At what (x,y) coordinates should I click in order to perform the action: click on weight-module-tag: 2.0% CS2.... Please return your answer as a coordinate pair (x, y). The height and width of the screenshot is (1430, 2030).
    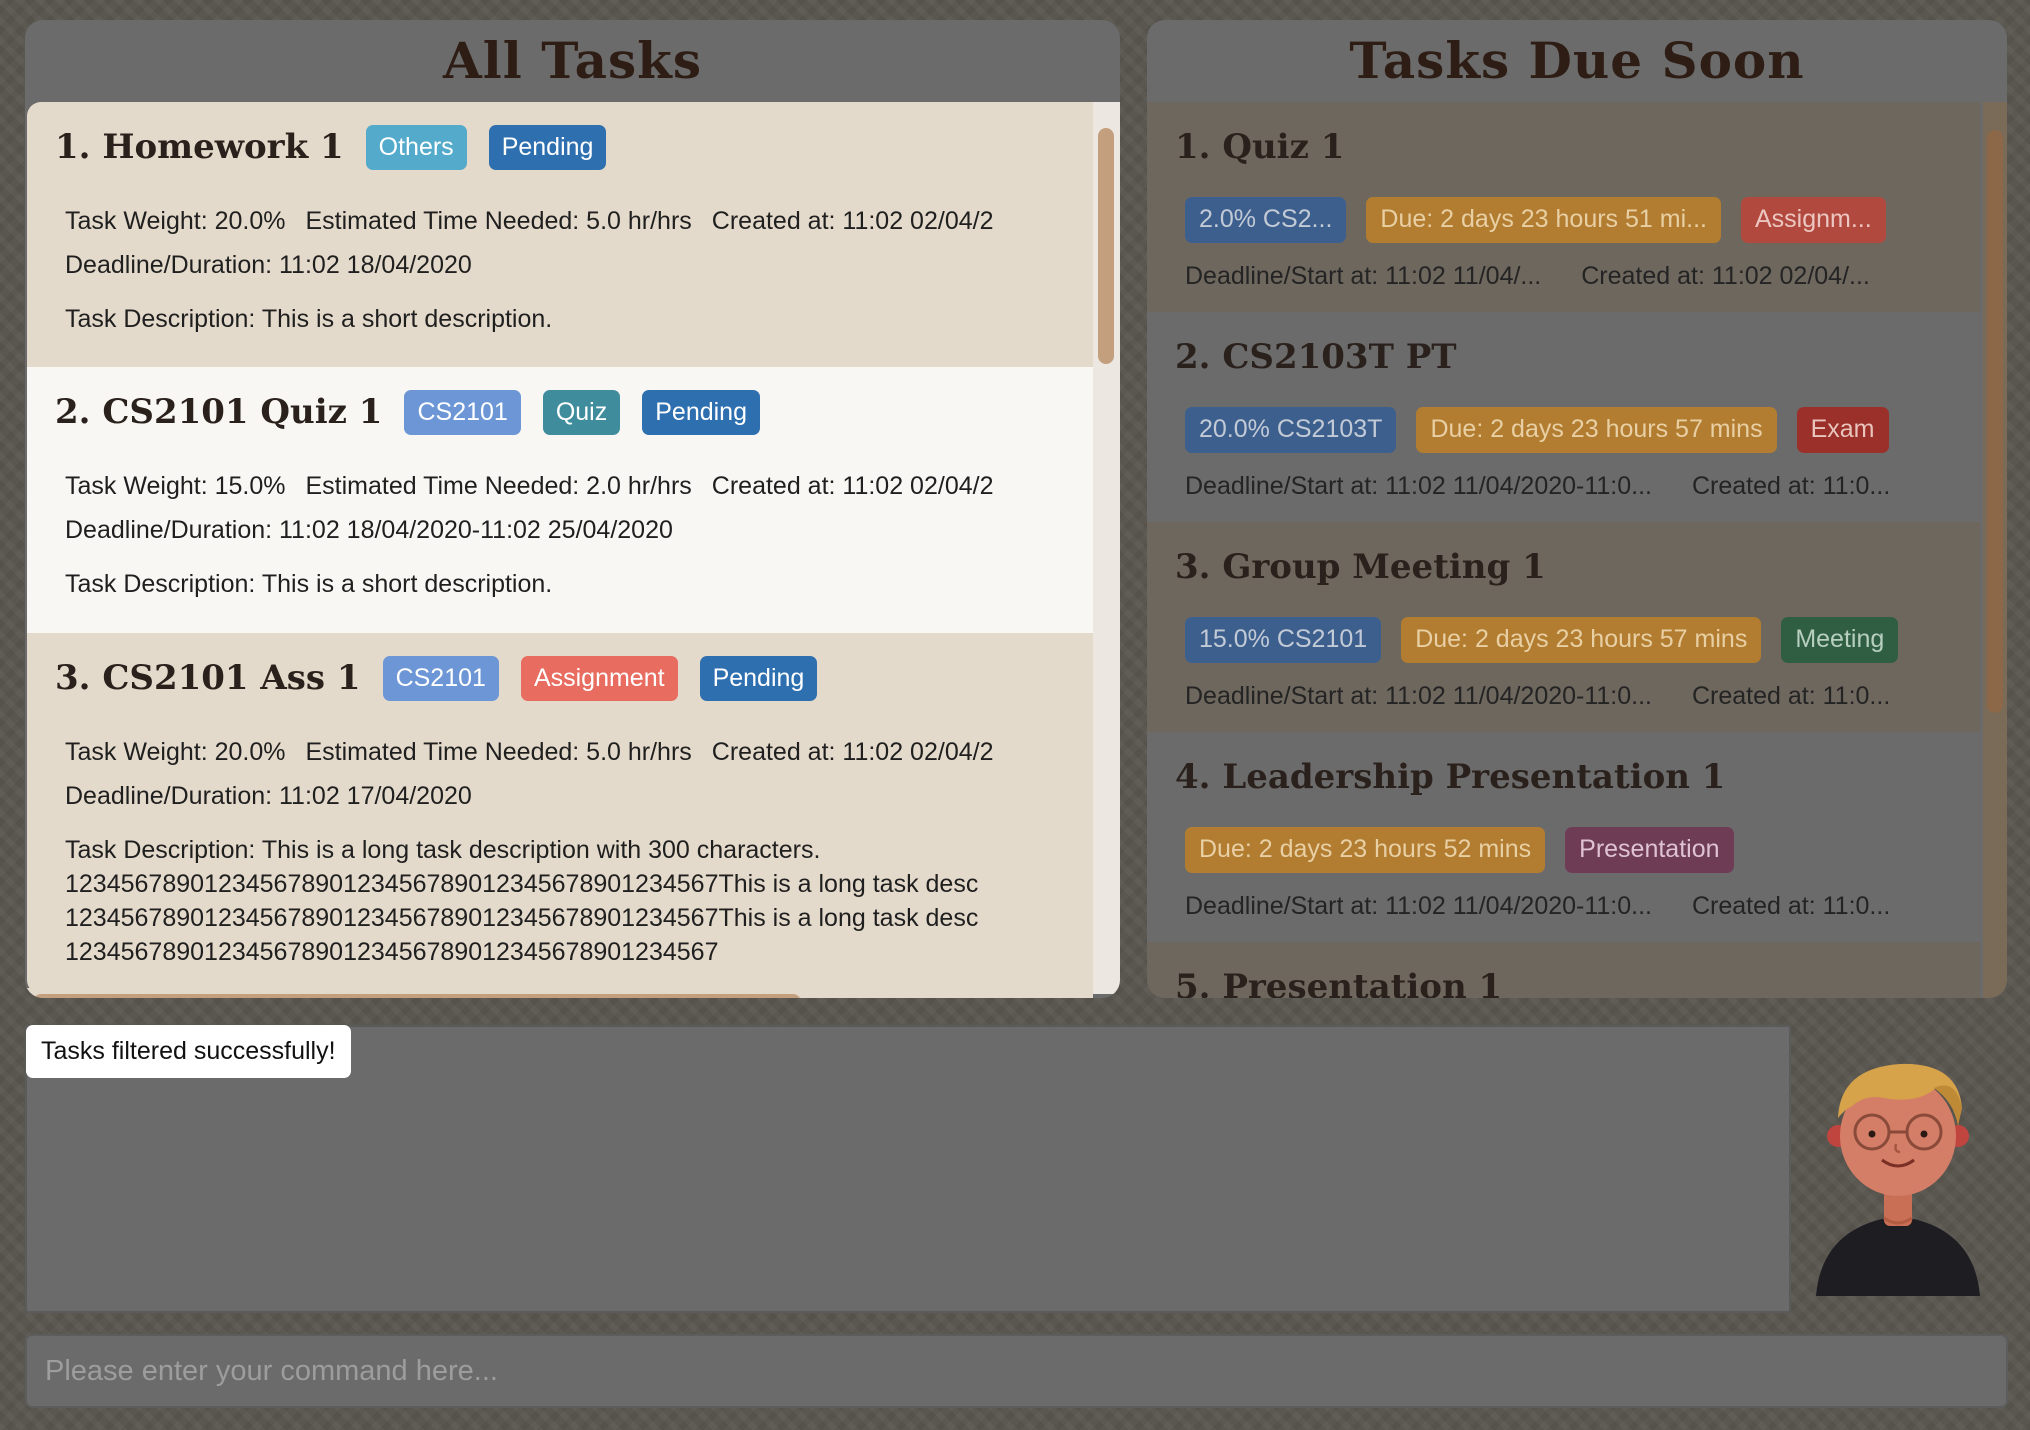
    Looking at the image, I should click on (1266, 220).